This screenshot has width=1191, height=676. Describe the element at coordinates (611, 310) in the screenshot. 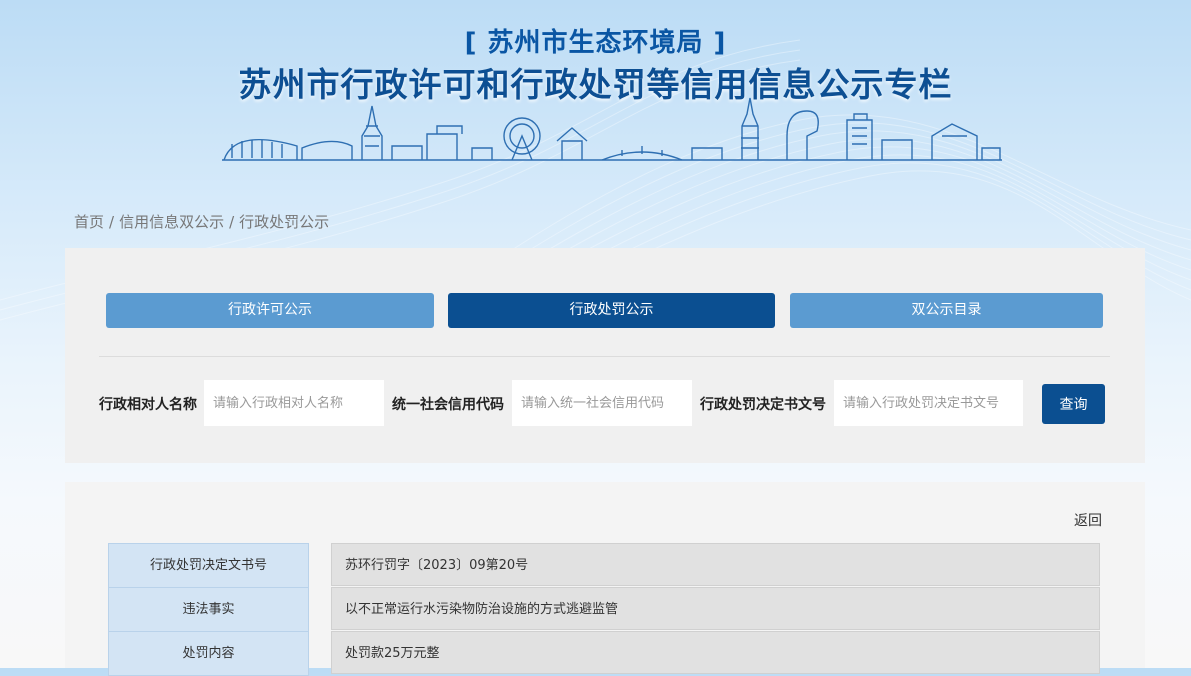

I see `tab-admin-penalty: 行政处罚公示` at that location.